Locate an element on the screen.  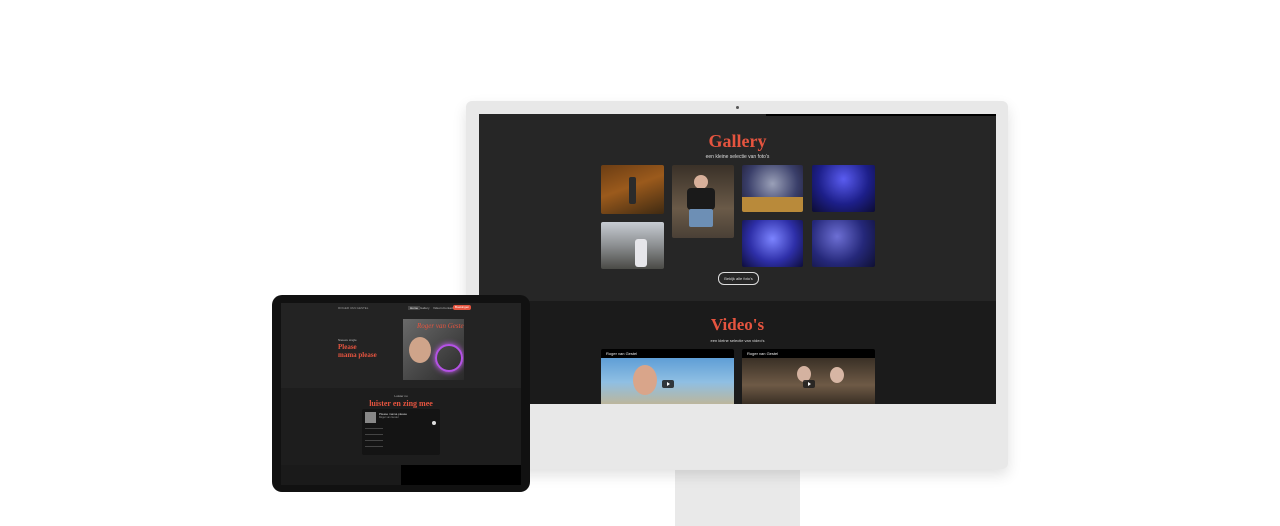
brand-logo: ROGER VAN GESTEL is located at coordinates (353, 308).